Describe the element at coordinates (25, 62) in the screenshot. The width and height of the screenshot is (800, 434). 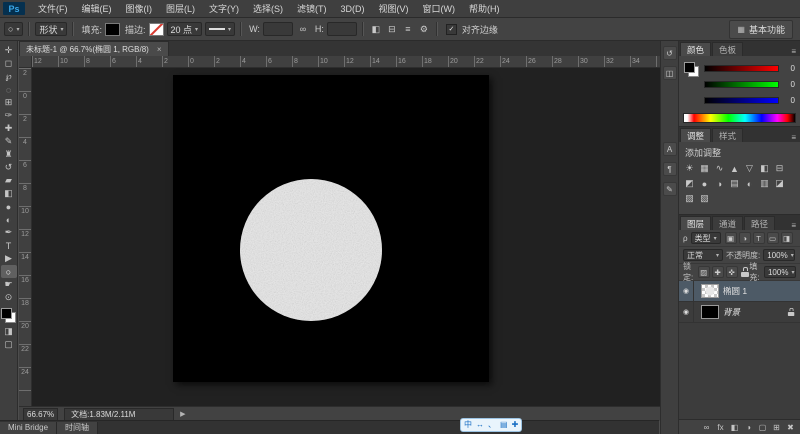
I see `ruler-corner` at that location.